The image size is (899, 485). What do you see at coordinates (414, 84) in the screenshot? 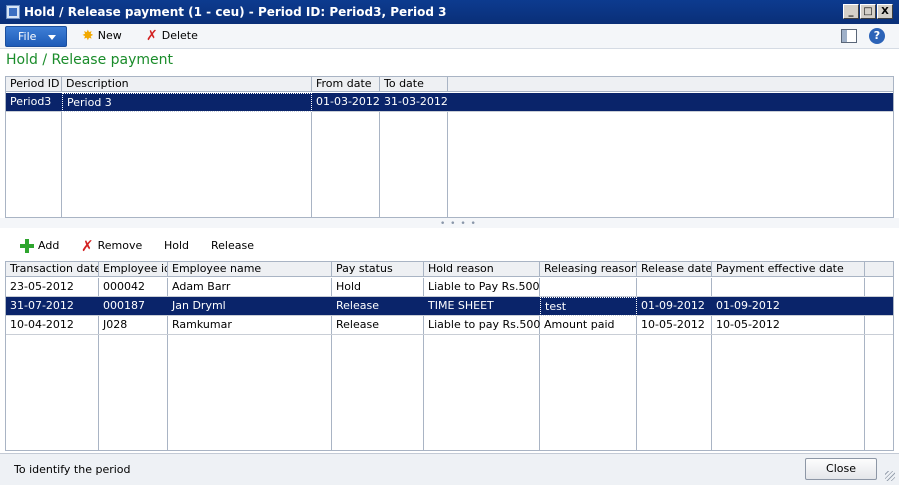
I see `column-header-to-date: To date` at bounding box center [414, 84].